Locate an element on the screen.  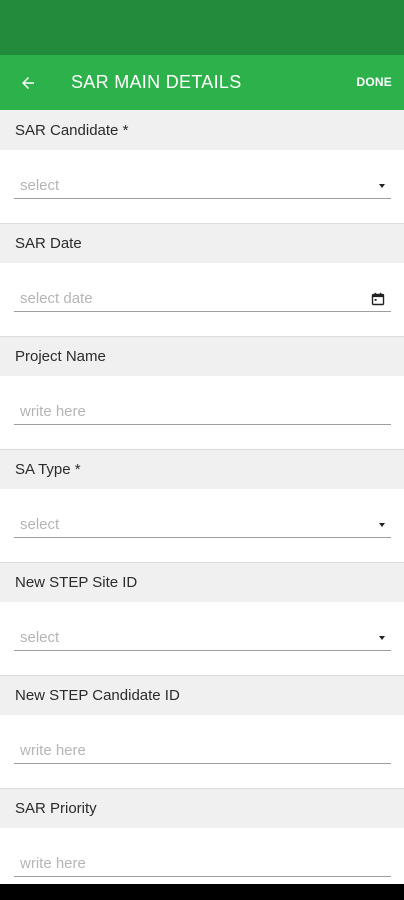
sar-date-picker: select date is located at coordinates (202, 299).